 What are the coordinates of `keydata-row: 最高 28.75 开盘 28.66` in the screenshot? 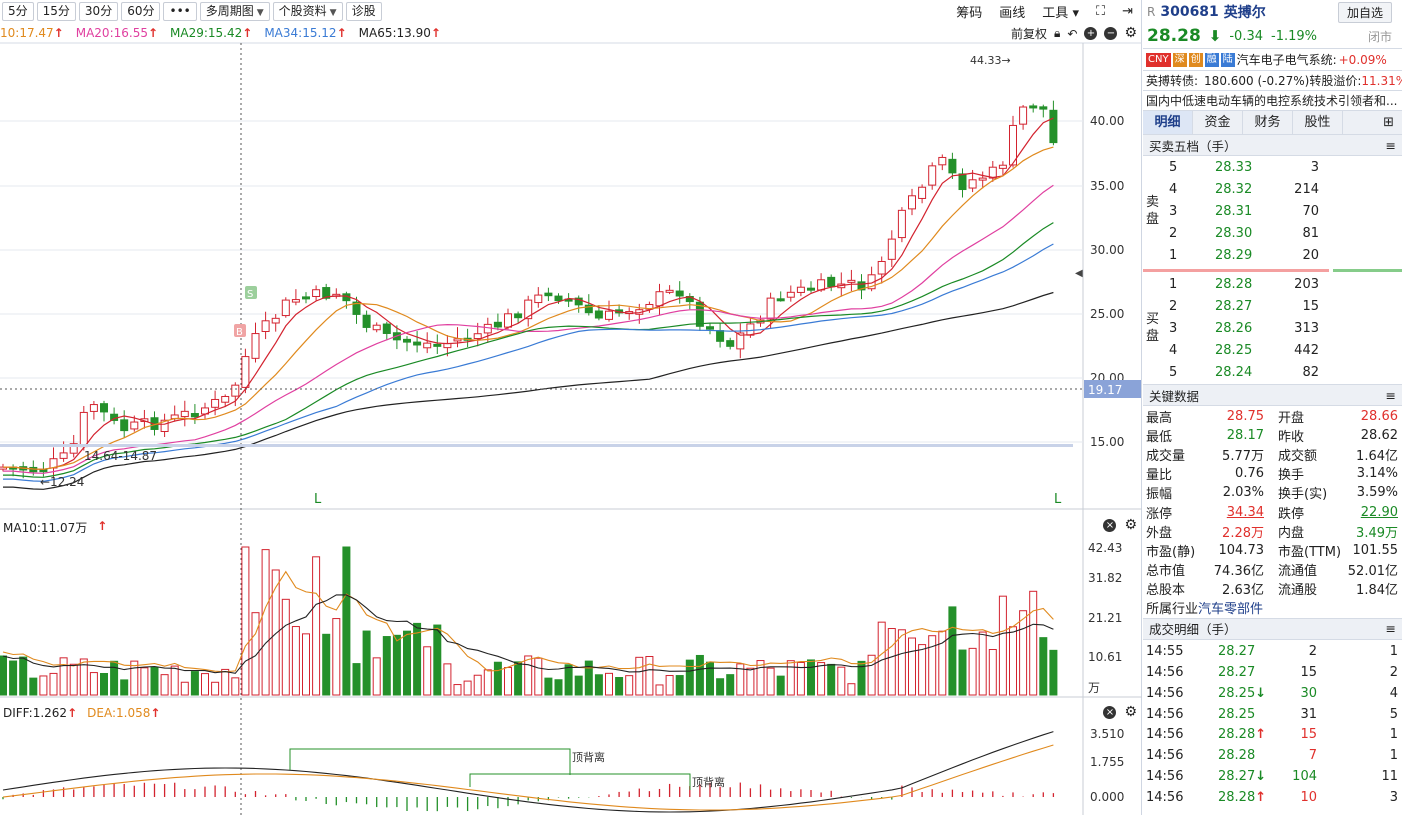 It's located at (1272, 418).